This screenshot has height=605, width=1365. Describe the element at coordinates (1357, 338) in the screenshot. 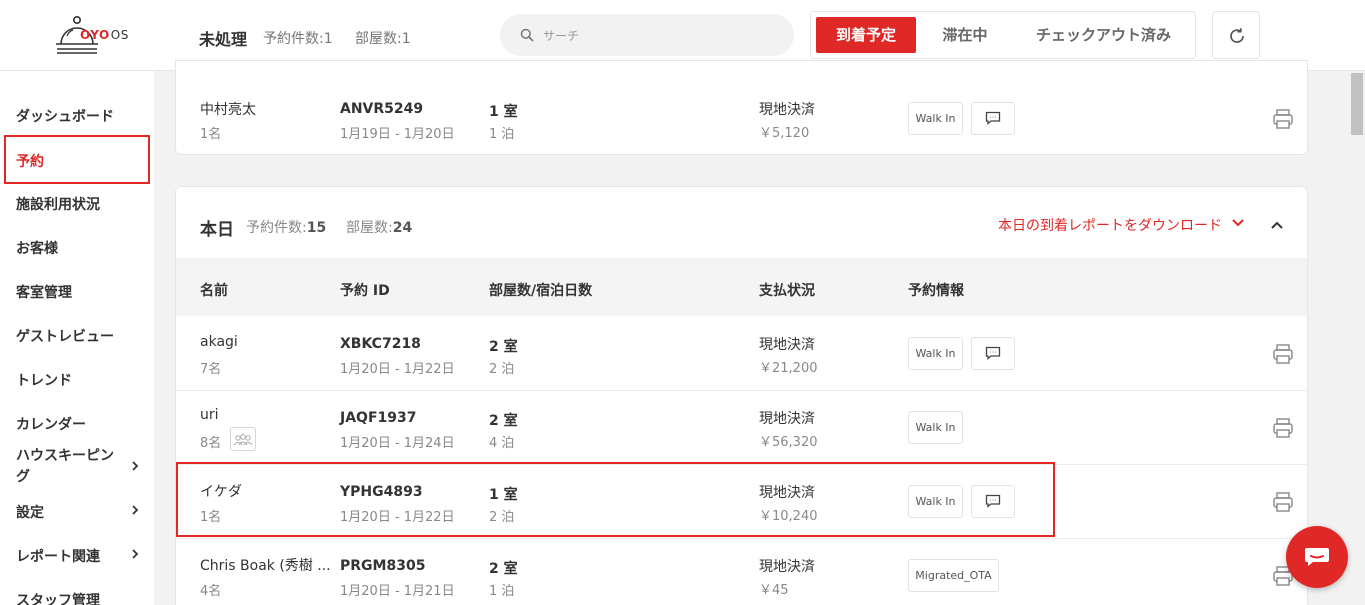

I see `scrollbar-track` at that location.